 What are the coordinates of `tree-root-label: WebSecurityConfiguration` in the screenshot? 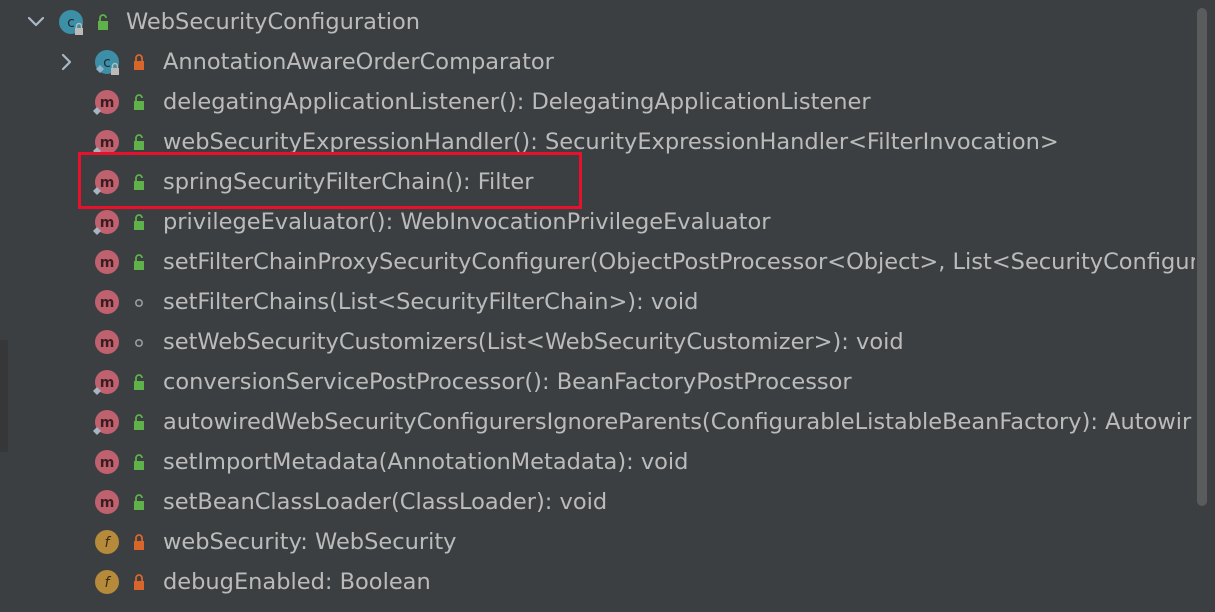 It's located at (273, 22).